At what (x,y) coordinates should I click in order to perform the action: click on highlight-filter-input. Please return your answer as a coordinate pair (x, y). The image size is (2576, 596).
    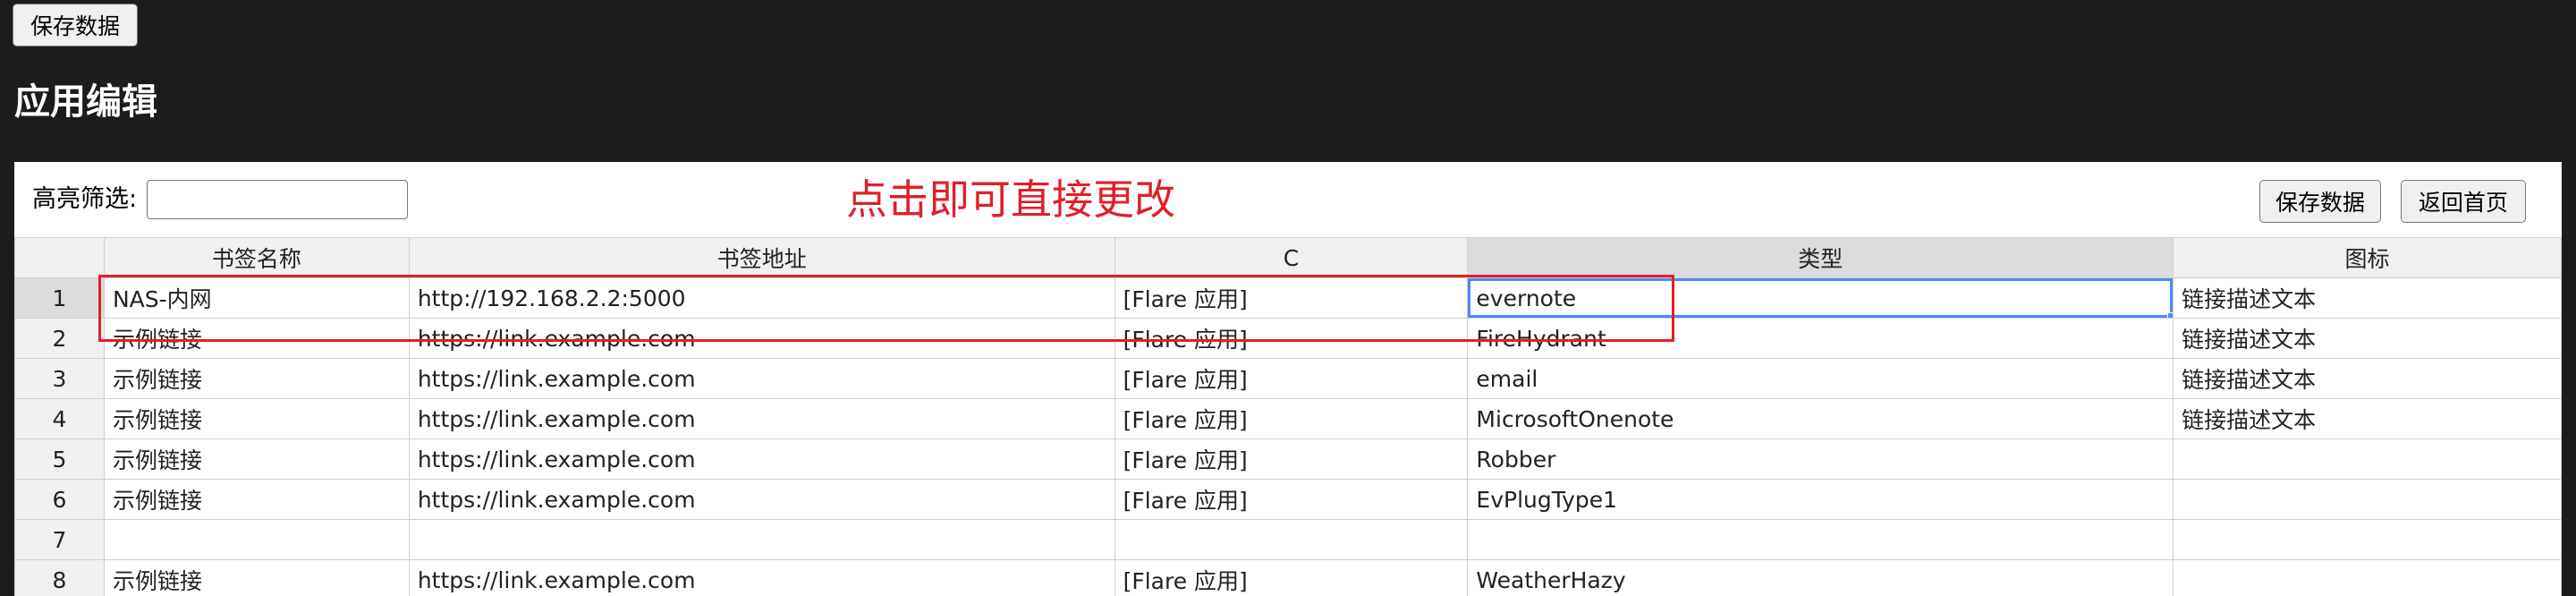
    Looking at the image, I should click on (277, 199).